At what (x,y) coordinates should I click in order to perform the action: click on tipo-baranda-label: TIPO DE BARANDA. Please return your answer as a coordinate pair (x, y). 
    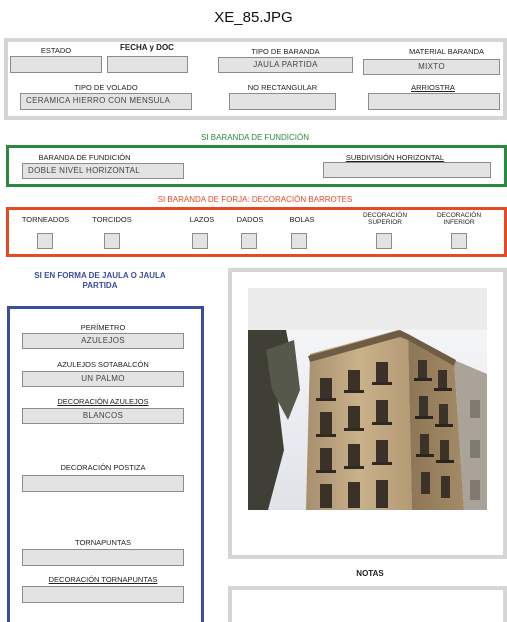
    Looking at the image, I should click on (285, 51).